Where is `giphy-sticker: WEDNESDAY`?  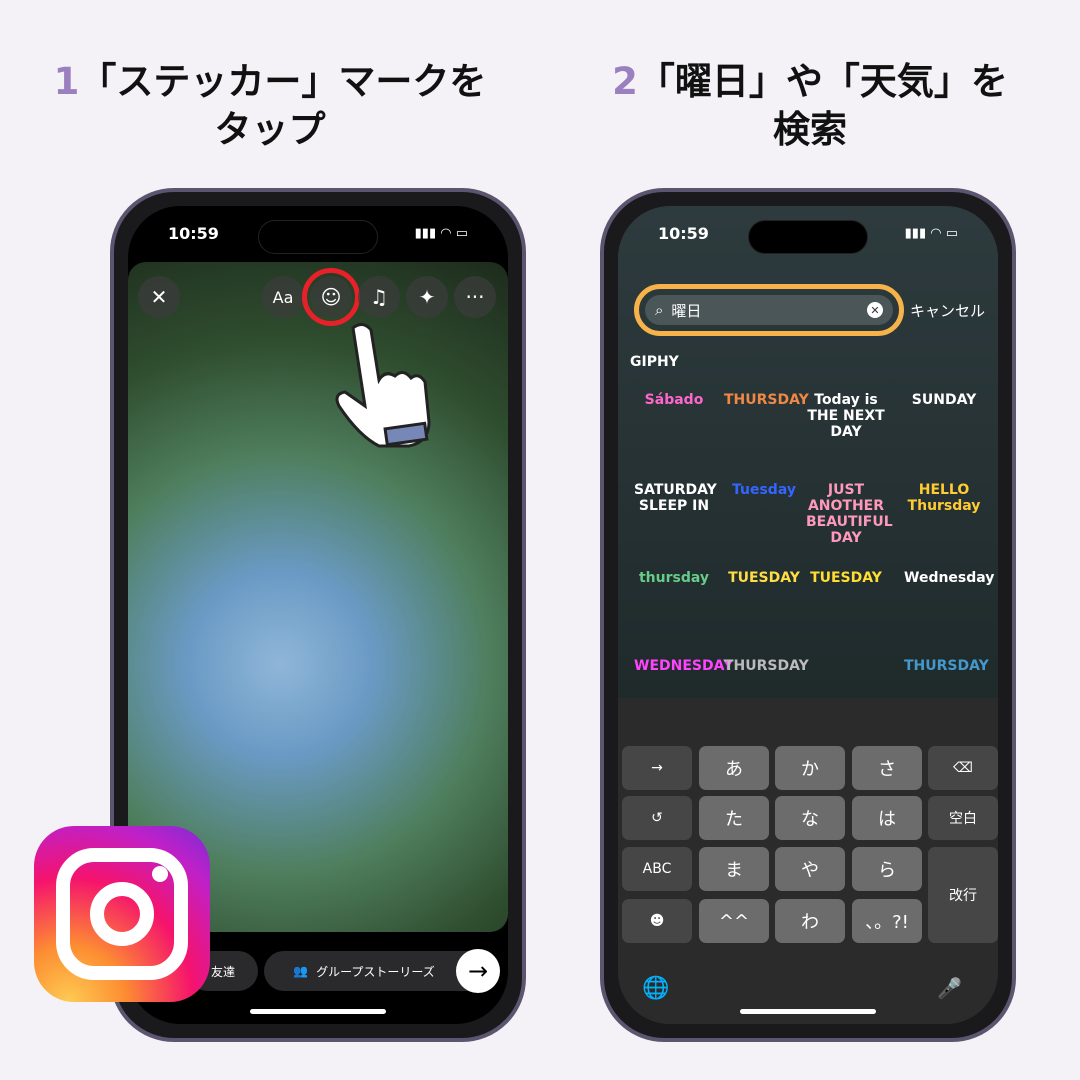
giphy-sticker: WEDNESDAY is located at coordinates (683, 666).